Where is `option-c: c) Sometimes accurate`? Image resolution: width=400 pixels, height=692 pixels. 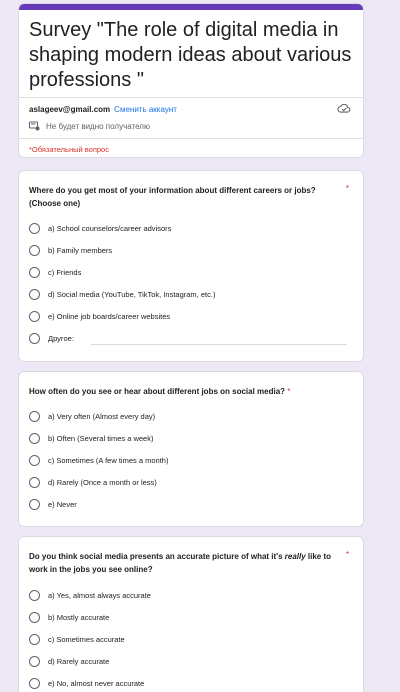 option-c: c) Sometimes accurate is located at coordinates (77, 639).